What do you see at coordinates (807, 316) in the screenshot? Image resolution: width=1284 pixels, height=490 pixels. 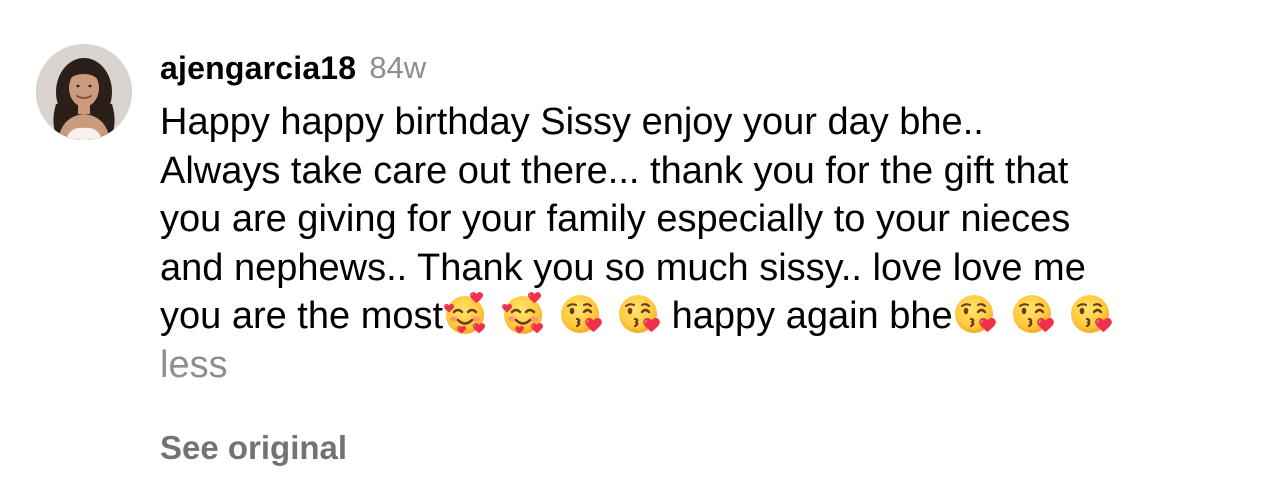 I see `comment-text-segment: happy again bhe` at bounding box center [807, 316].